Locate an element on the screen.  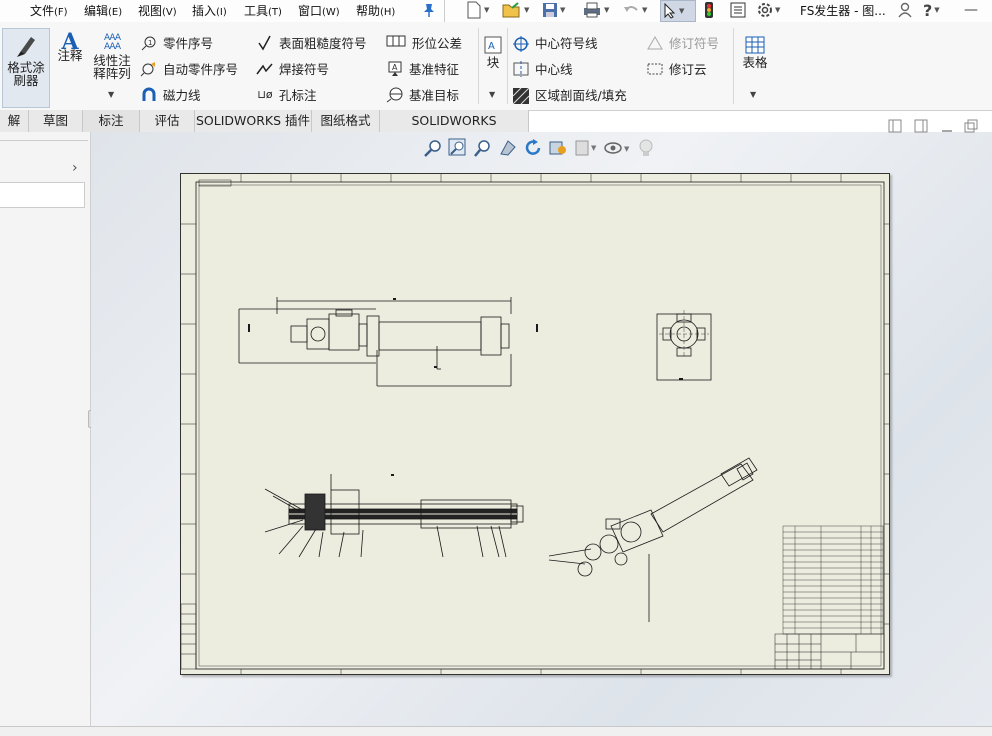
block-icon: A is located at coordinates (493, 45).